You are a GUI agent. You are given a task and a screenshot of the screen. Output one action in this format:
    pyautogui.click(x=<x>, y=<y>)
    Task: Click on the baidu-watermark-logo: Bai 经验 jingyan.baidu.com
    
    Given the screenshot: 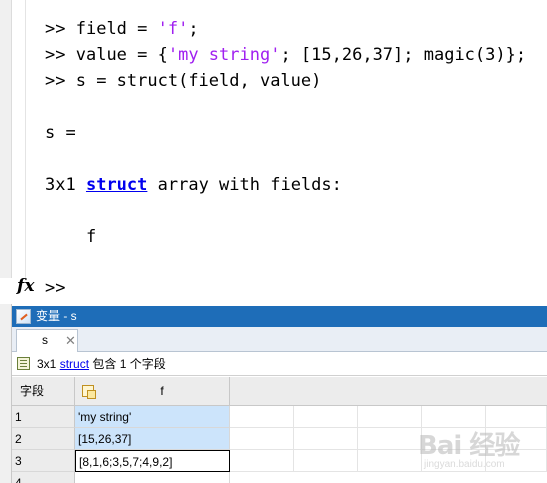 What is the action you would take?
    pyautogui.click(x=482, y=454)
    